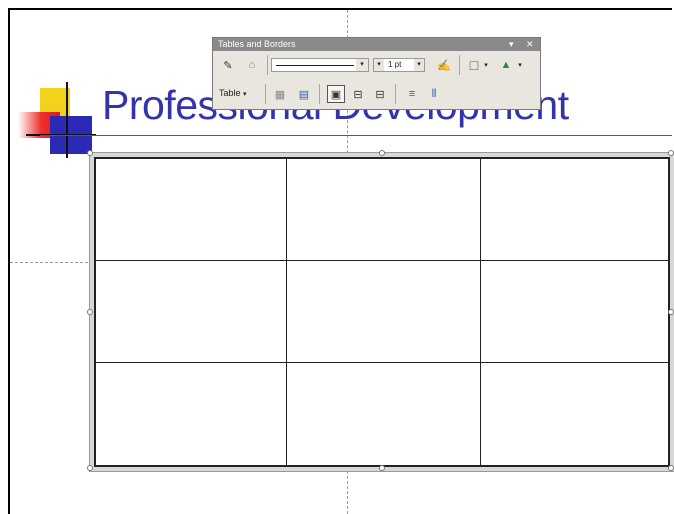  Describe the element at coordinates (228, 65) in the screenshot. I see `draw-table-pencil-icon: ✎` at that location.